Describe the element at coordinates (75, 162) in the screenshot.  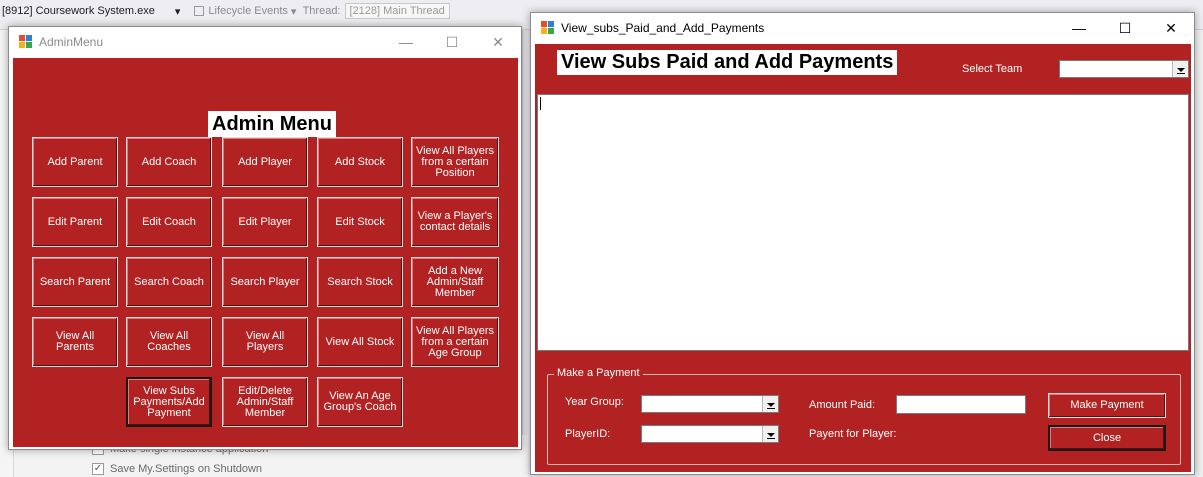
I see `add-parent-button: Add Parent` at that location.